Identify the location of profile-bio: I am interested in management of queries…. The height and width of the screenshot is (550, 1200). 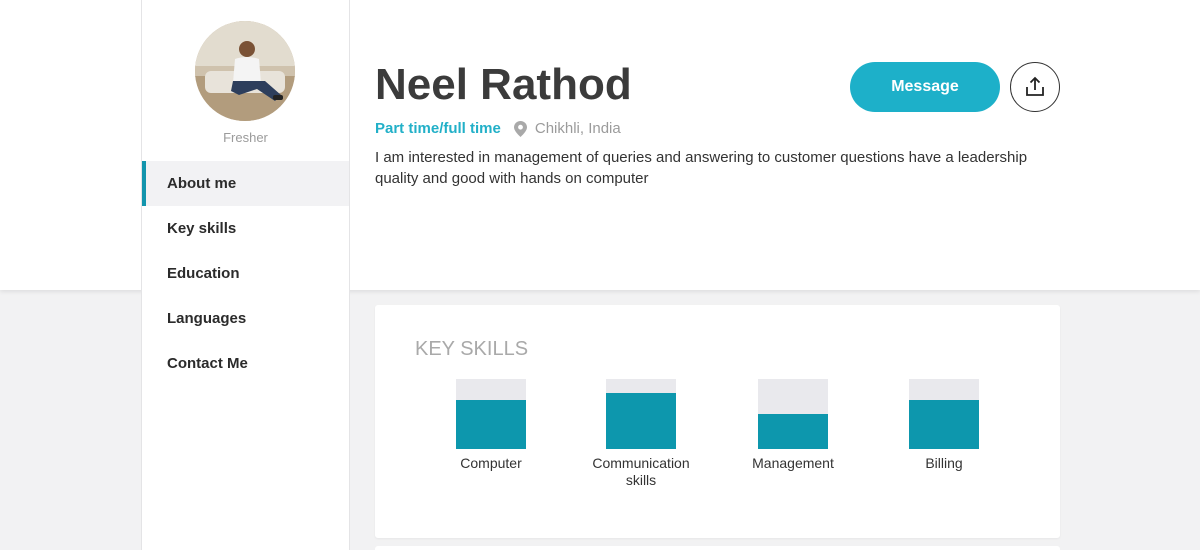
(701, 168).